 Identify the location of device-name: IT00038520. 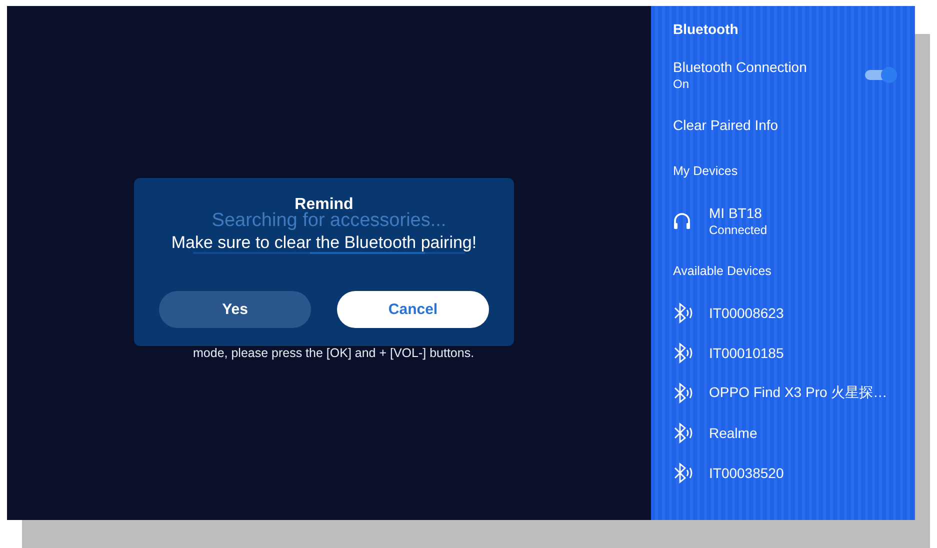
(746, 473).